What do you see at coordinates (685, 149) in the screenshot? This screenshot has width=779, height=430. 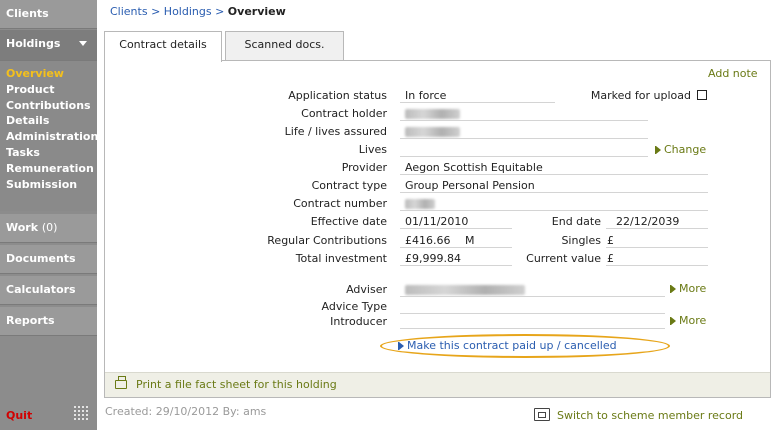 I see `change-link-label: Change` at bounding box center [685, 149].